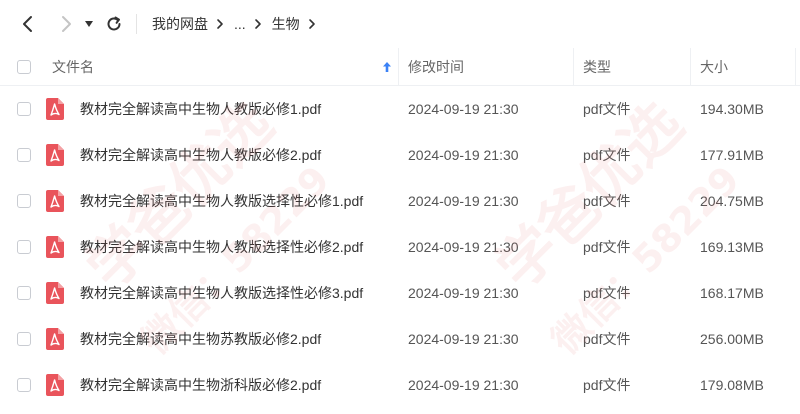 The width and height of the screenshot is (800, 414). What do you see at coordinates (732, 109) in the screenshot?
I see `file-size: 194.30MB` at bounding box center [732, 109].